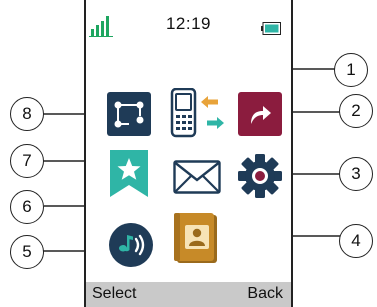  Describe the element at coordinates (27, 207) in the screenshot. I see `callout-6: 6` at that location.